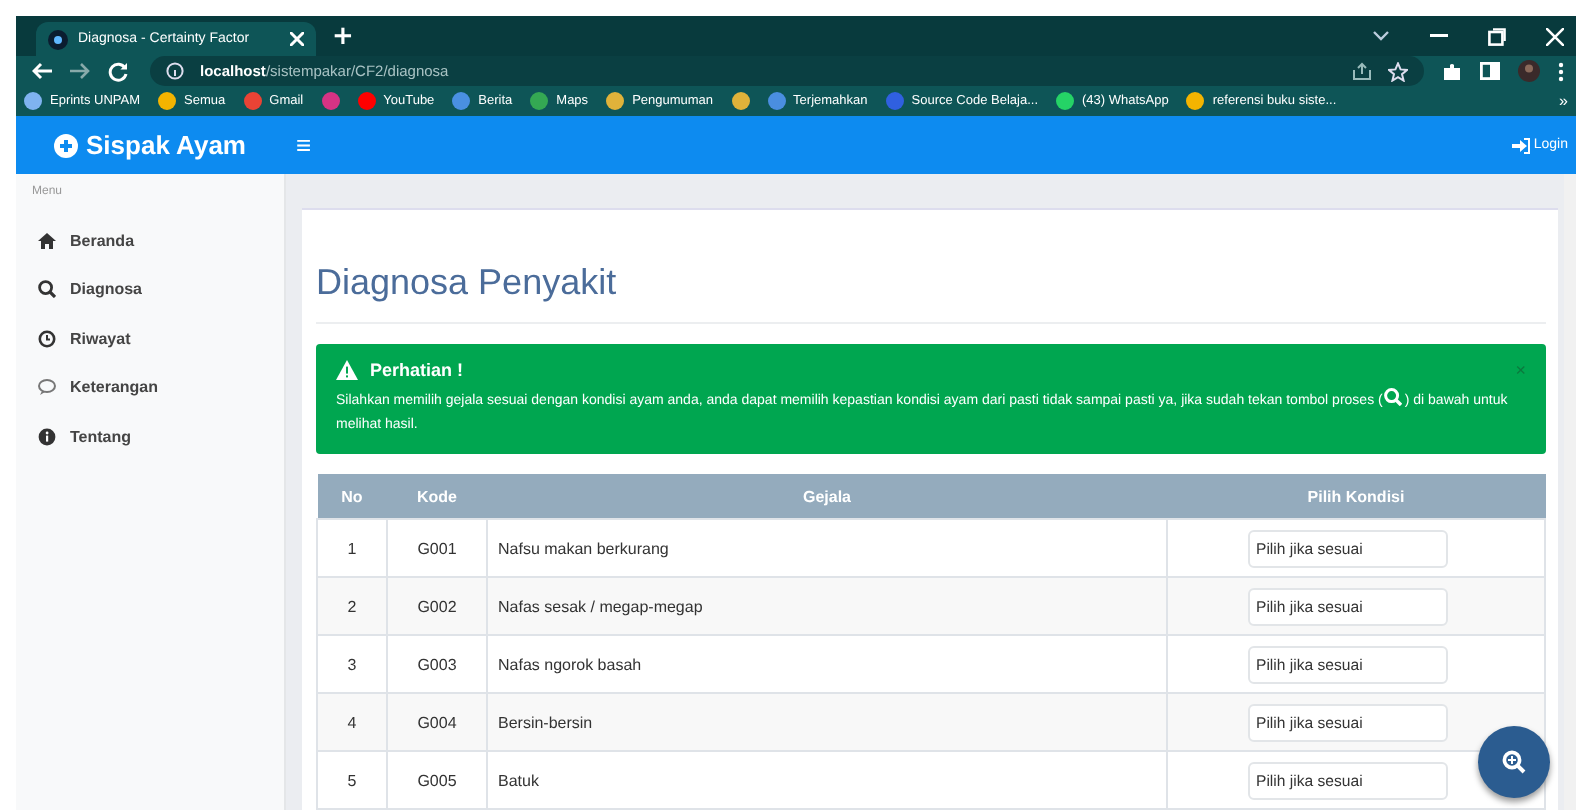 This screenshot has width=1590, height=810. Describe the element at coordinates (827, 548) in the screenshot. I see `table-cell: Nafsu makan berkurang` at that location.